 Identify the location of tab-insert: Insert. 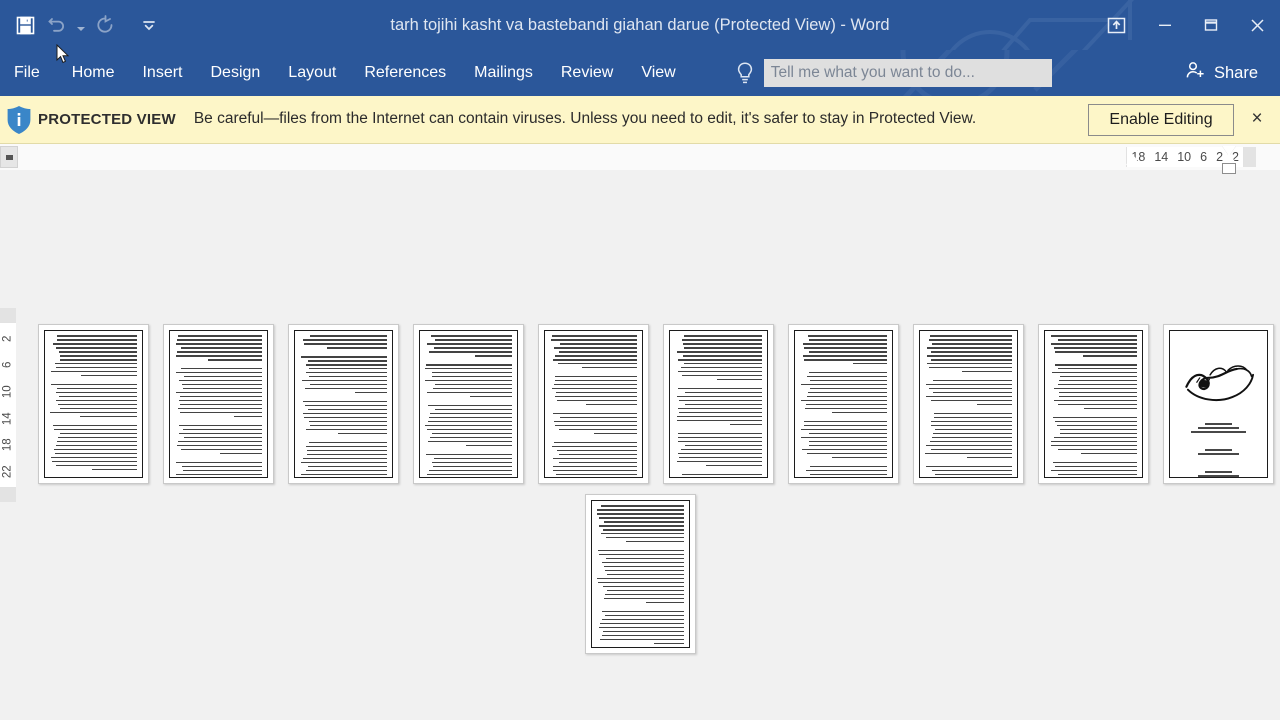
(162, 73).